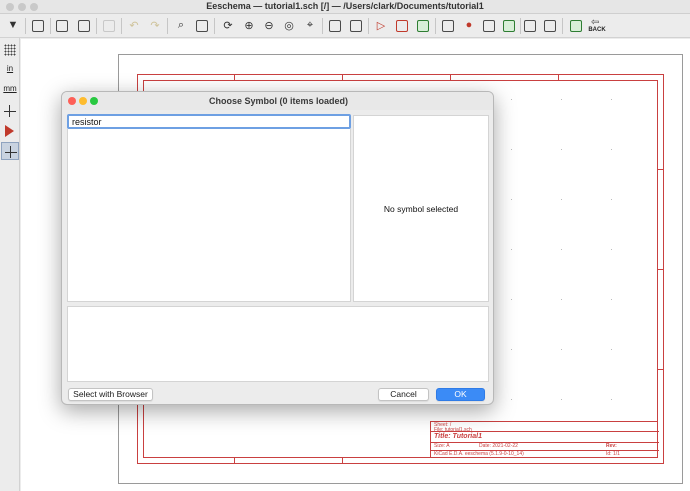  I want to click on assign-footprints-icon, so click(489, 26).